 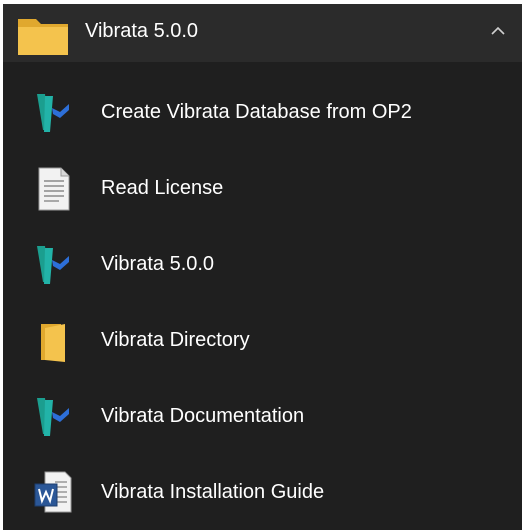 I want to click on menu-item-label: Create Vibrata Database from OP2, so click(x=256, y=112).